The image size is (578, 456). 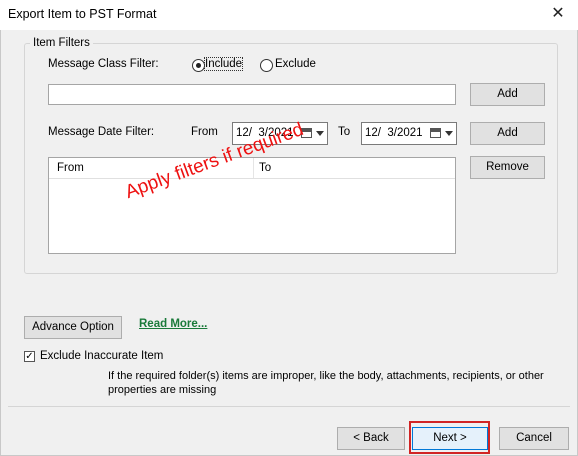 I want to click on to-label: To, so click(x=344, y=132).